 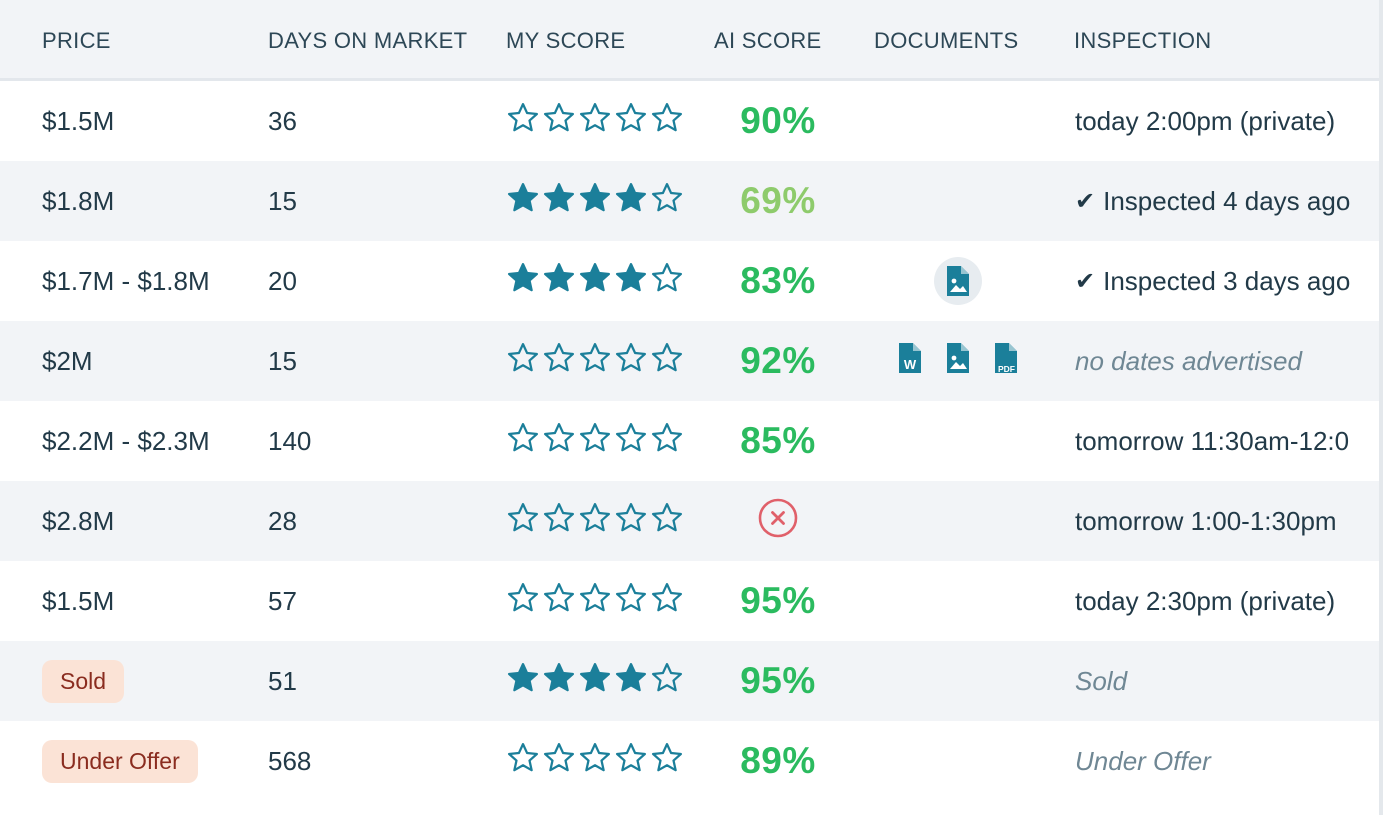 What do you see at coordinates (691, 441) in the screenshot?
I see `table-row: $2.2M - $2.3M 140 85% tomorrow 11:30am-12:0` at bounding box center [691, 441].